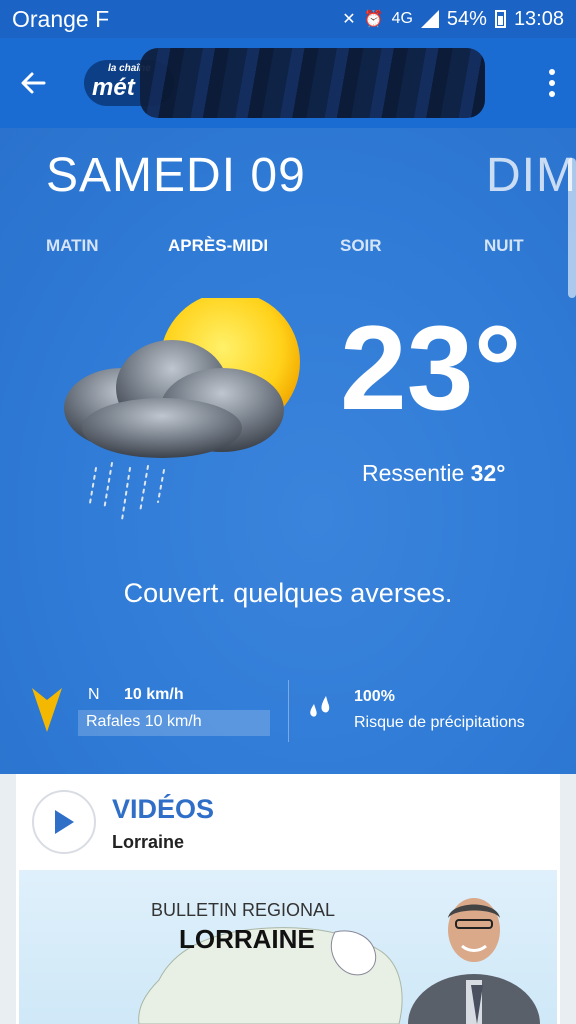 The height and width of the screenshot is (1024, 576). I want to click on tab-soir: SOIR, so click(361, 246).